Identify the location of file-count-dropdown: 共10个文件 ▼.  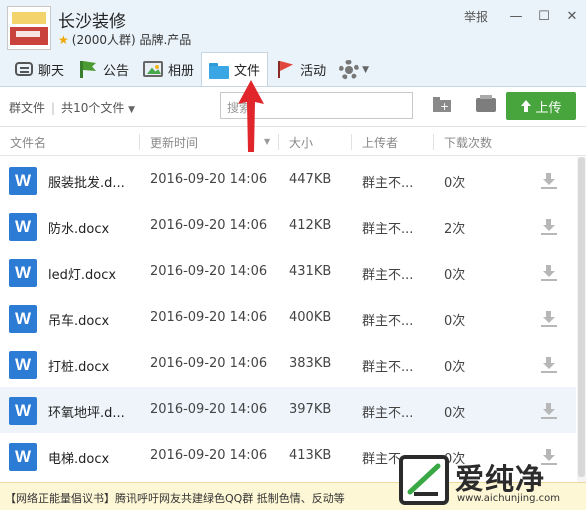
(98, 107).